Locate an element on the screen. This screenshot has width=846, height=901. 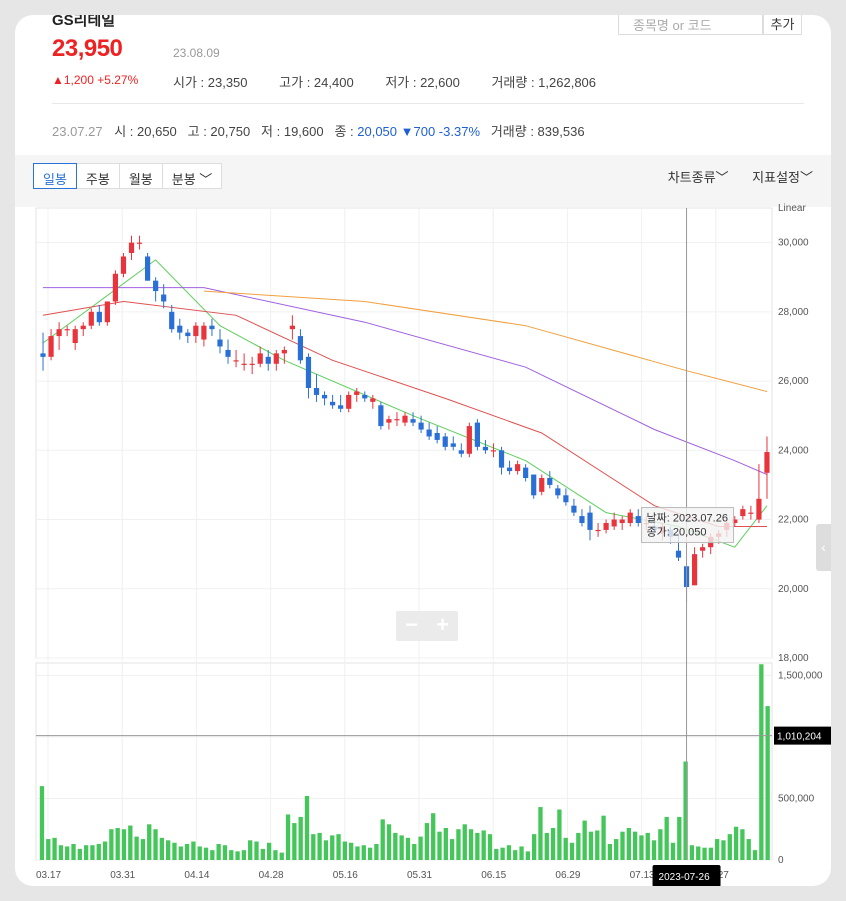
tooltip-date: 날짜: 2023.07.26 is located at coordinates (687, 518).